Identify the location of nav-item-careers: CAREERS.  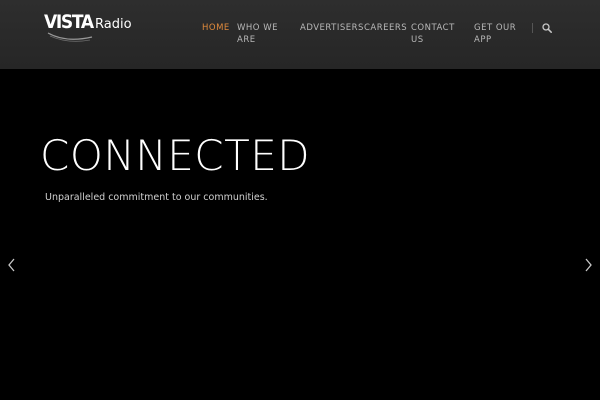
(385, 28).